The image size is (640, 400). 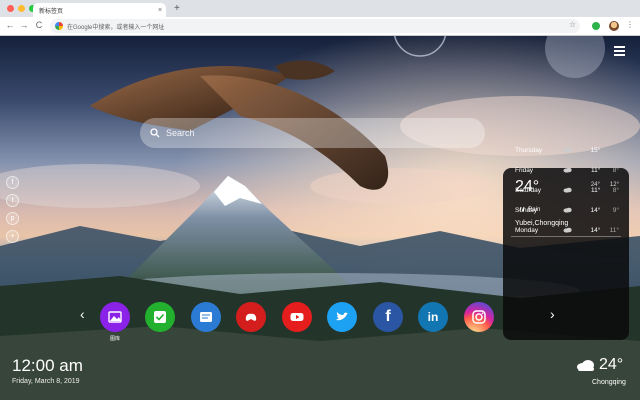 I want to click on new-tab-button: +, so click(x=177, y=8).